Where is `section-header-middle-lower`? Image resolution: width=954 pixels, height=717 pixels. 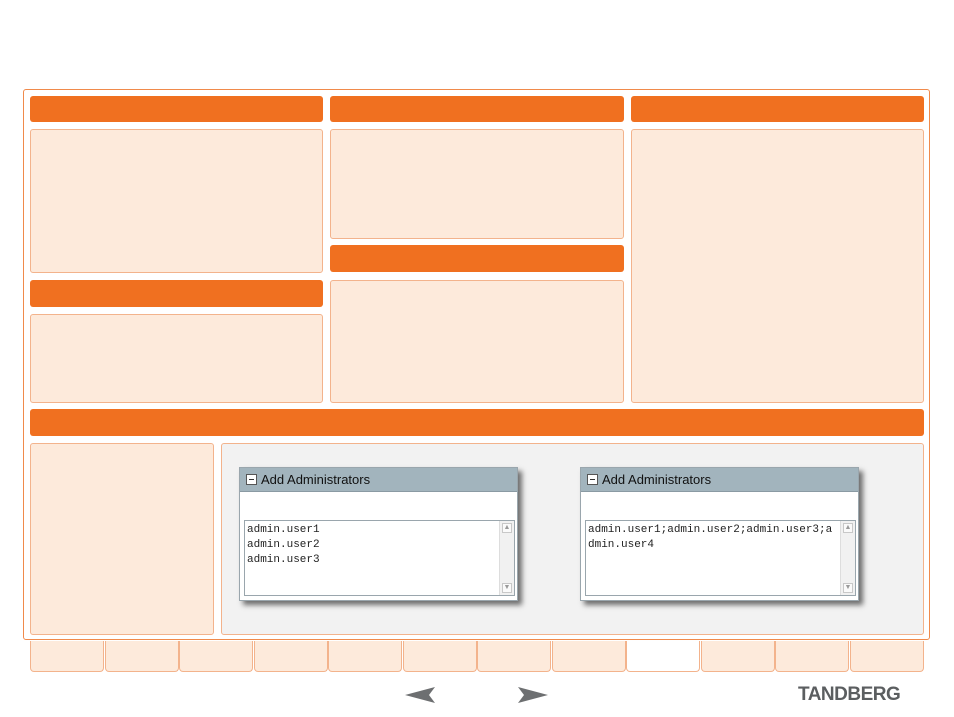 section-header-middle-lower is located at coordinates (477, 258).